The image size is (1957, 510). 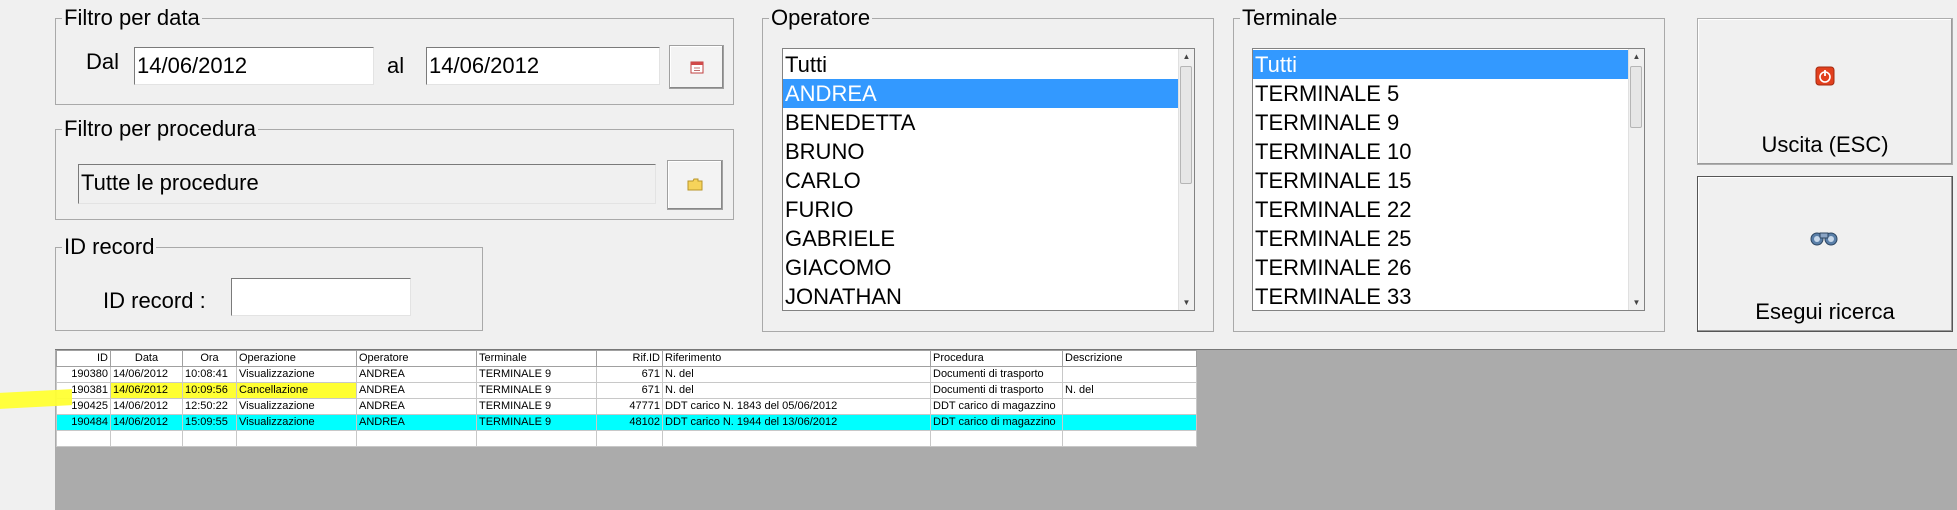 I want to click on operator-list-item: GIACOMO, so click(x=988, y=267).